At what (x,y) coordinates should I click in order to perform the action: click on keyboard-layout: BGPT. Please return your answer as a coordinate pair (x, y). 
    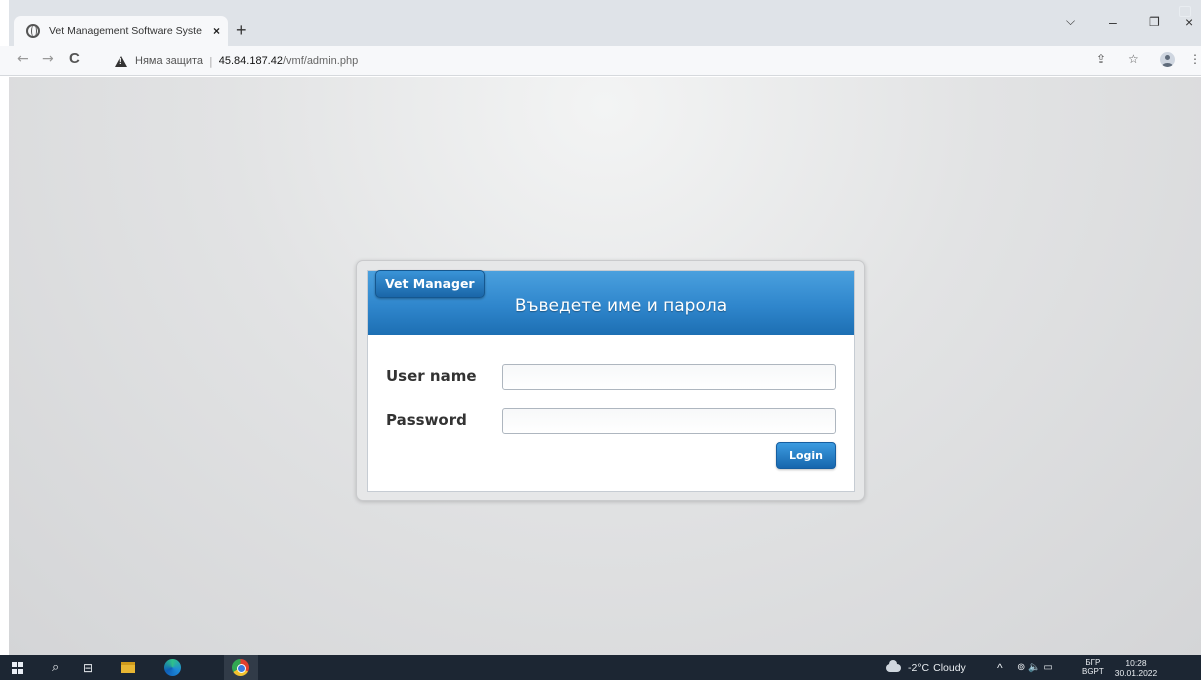
    Looking at the image, I should click on (1093, 671).